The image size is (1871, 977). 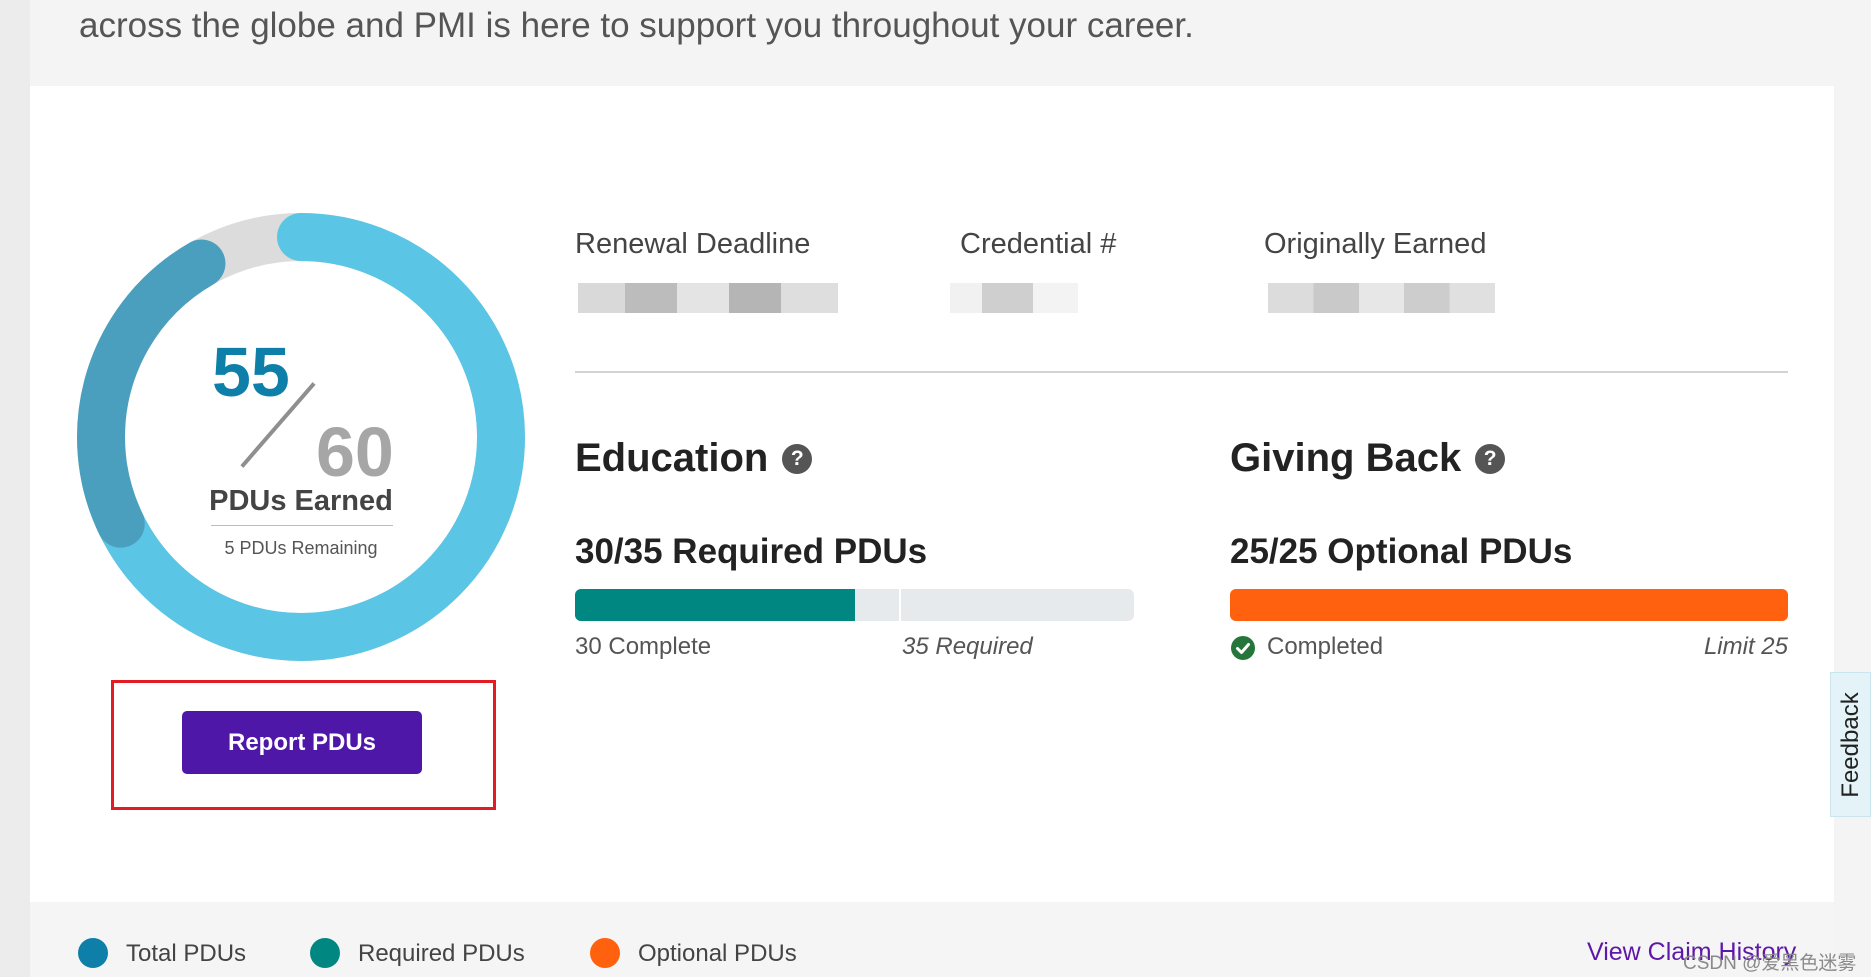 I want to click on pdu-progress-donut: 55 60 PDUs Earned 5 PDUs Remaining, so click(x=301, y=437).